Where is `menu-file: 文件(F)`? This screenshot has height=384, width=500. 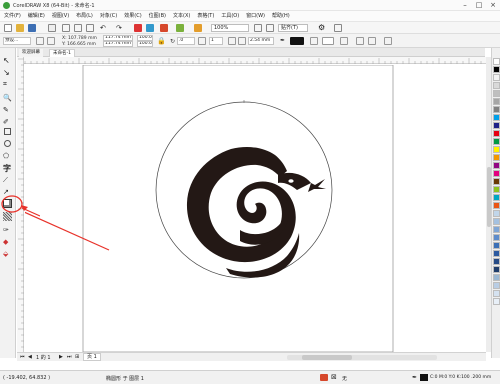
menu-file: 文件(F) is located at coordinates (12, 16).